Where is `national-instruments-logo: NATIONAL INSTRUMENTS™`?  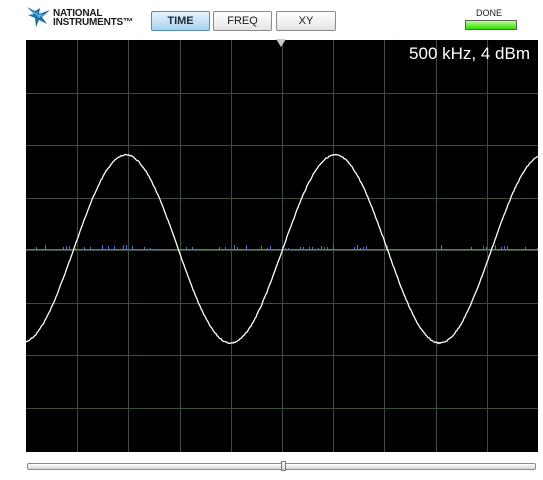 national-instruments-logo: NATIONAL INSTRUMENTS™ is located at coordinates (83, 18).